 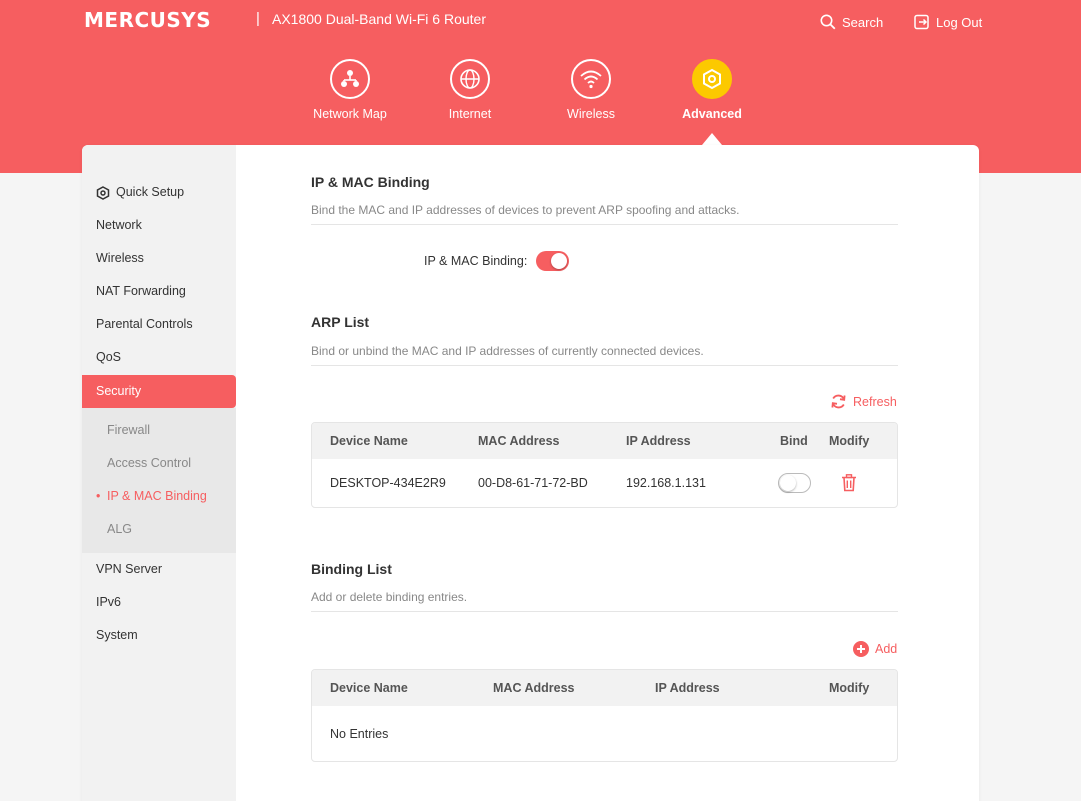 I want to click on search-label: Search, so click(x=863, y=22).